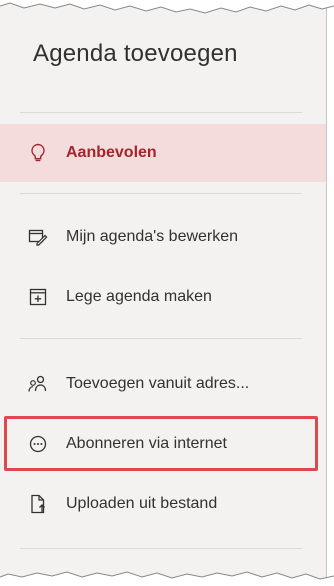 The width and height of the screenshot is (334, 586). Describe the element at coordinates (167, 7) in the screenshot. I see `torn-edge-top` at that location.